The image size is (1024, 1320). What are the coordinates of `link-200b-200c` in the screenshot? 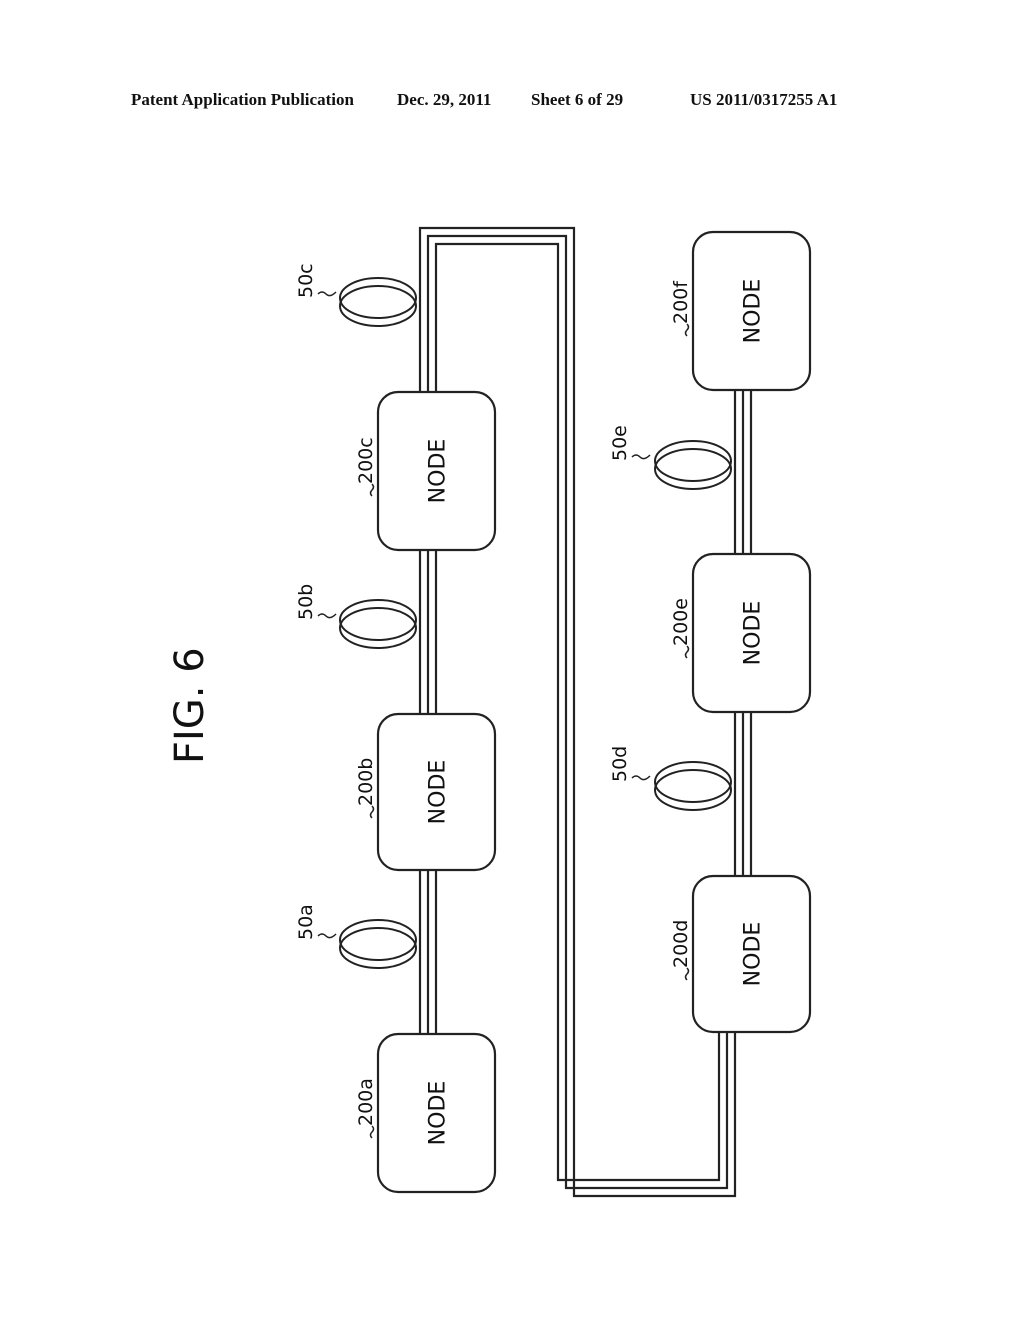 It's located at (428, 632).